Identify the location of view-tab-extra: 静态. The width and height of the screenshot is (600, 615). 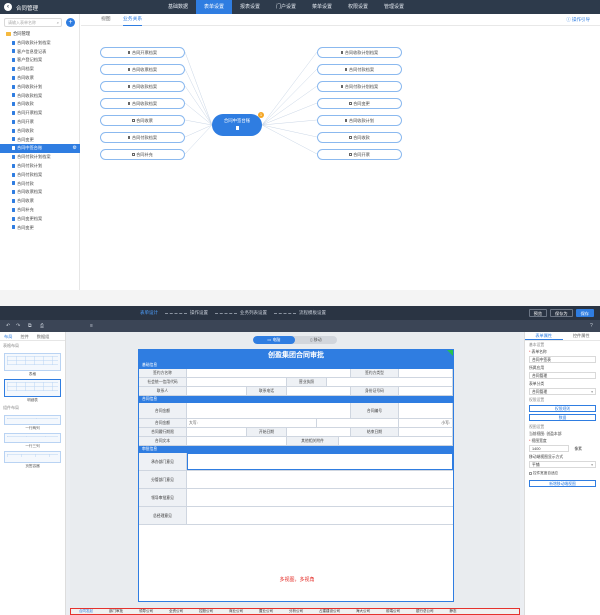
(453, 611).